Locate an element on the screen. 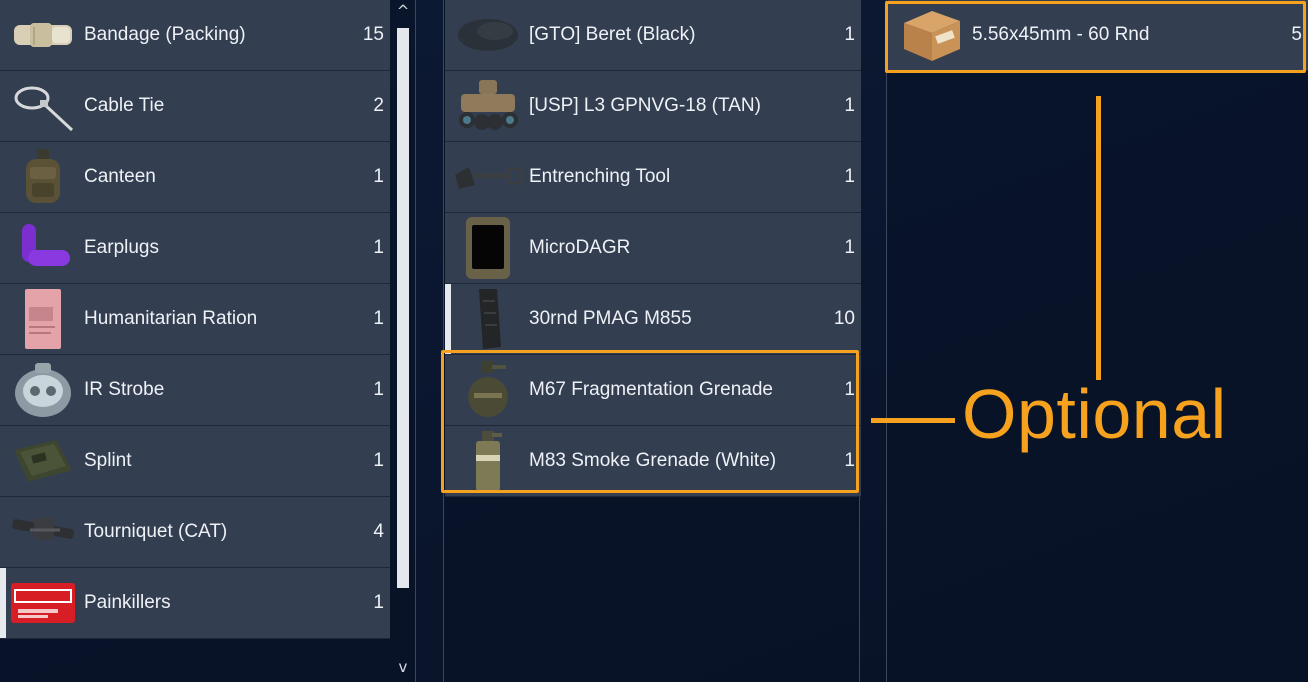 This screenshot has width=1308, height=682. item-quantity: 2 is located at coordinates (378, 105).